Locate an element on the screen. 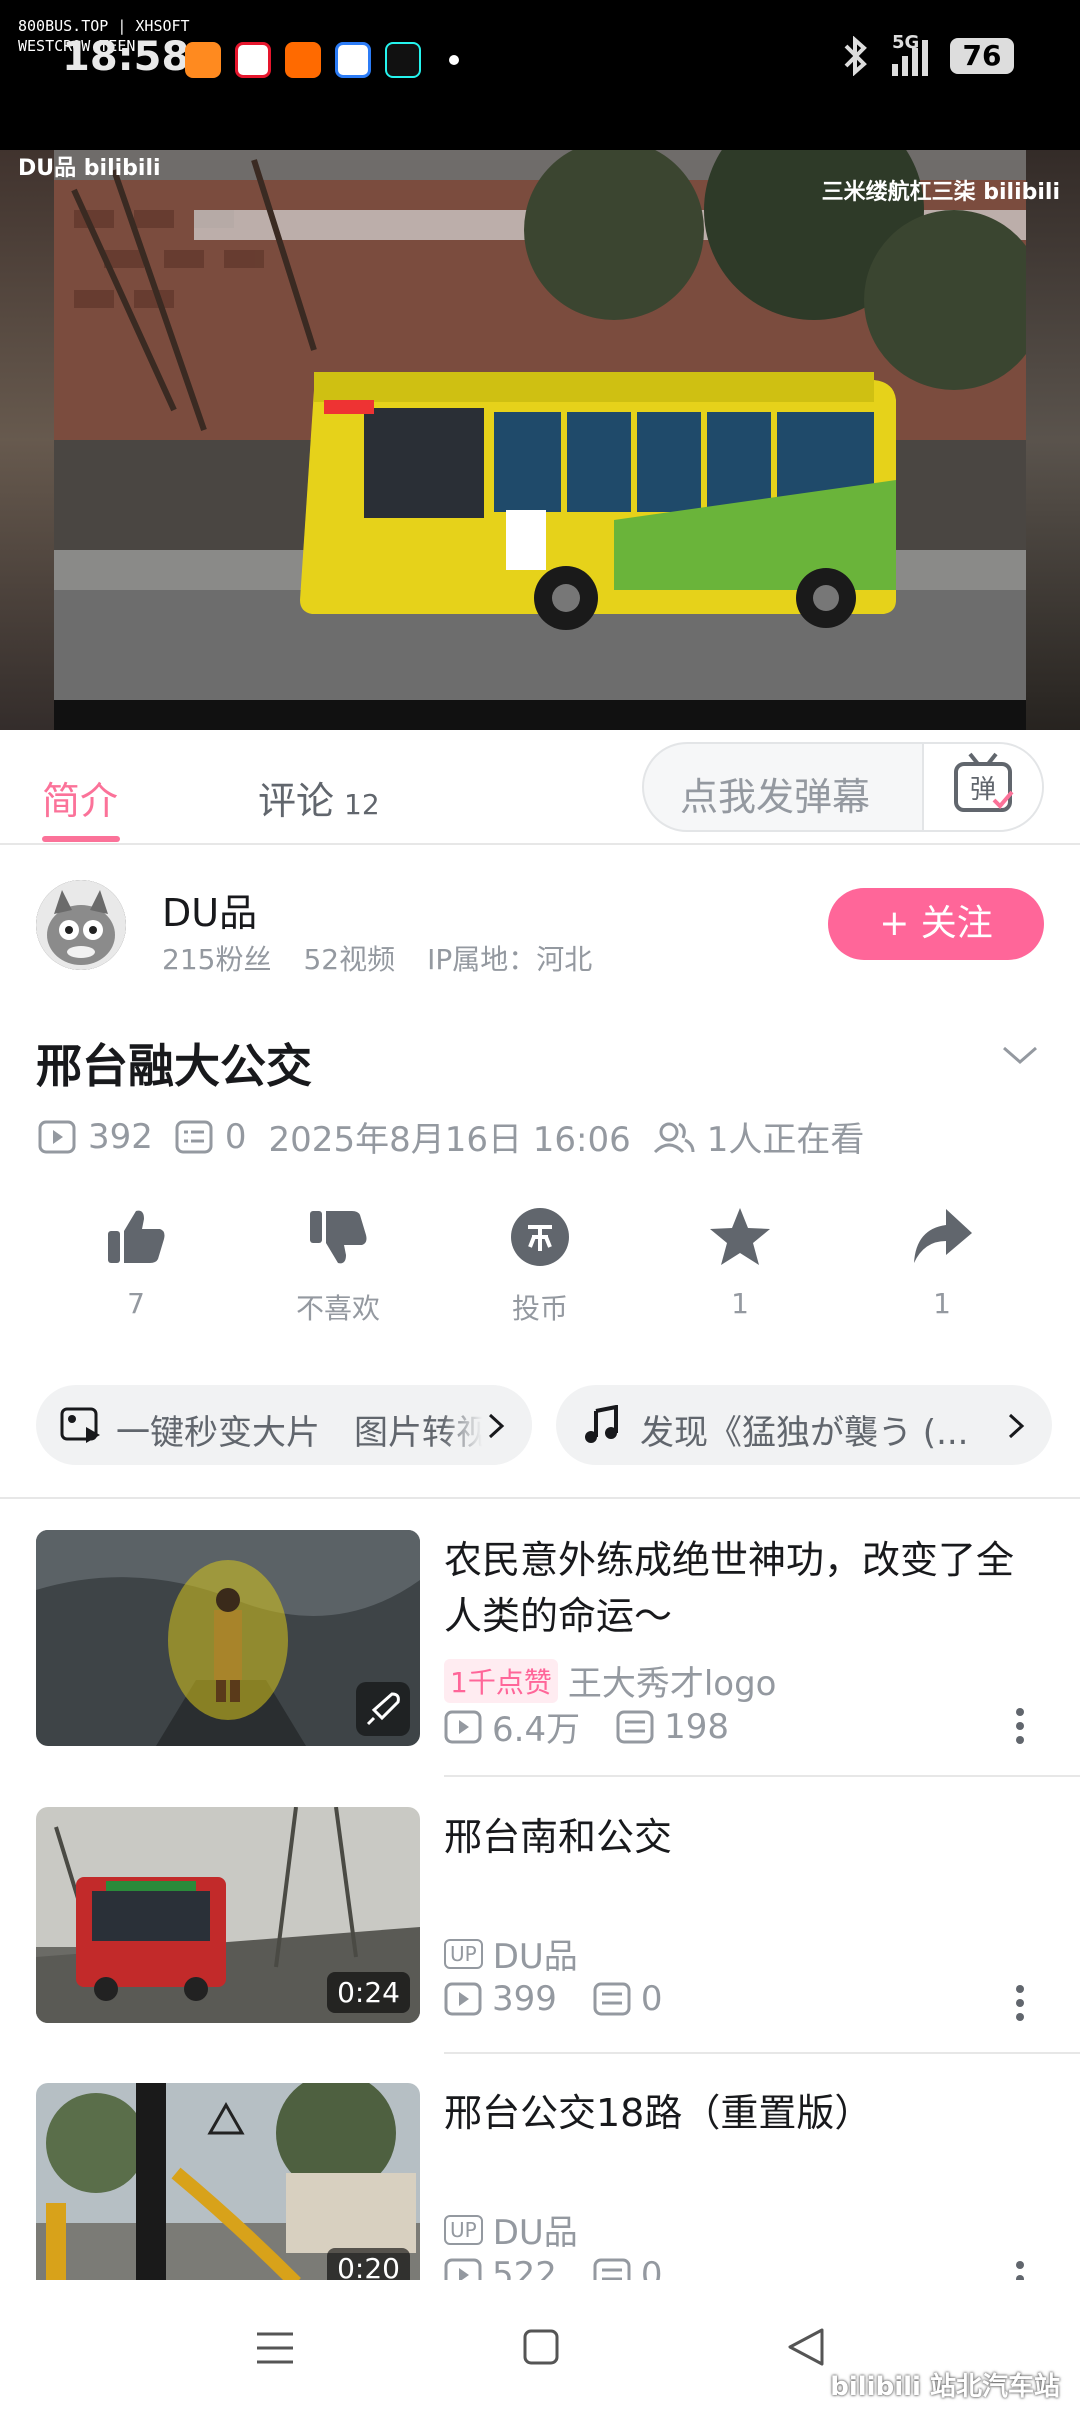 The width and height of the screenshot is (1080, 2412). list-item: 0:24 邢台南和公交 UP DU品 399 0 is located at coordinates (540, 1932).